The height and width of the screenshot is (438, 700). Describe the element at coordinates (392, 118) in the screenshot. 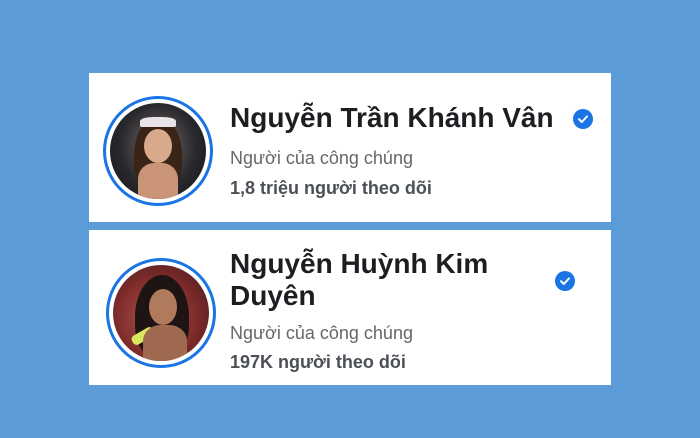

I see `profile-name: Nguyễn Trần Khánh Vân` at that location.